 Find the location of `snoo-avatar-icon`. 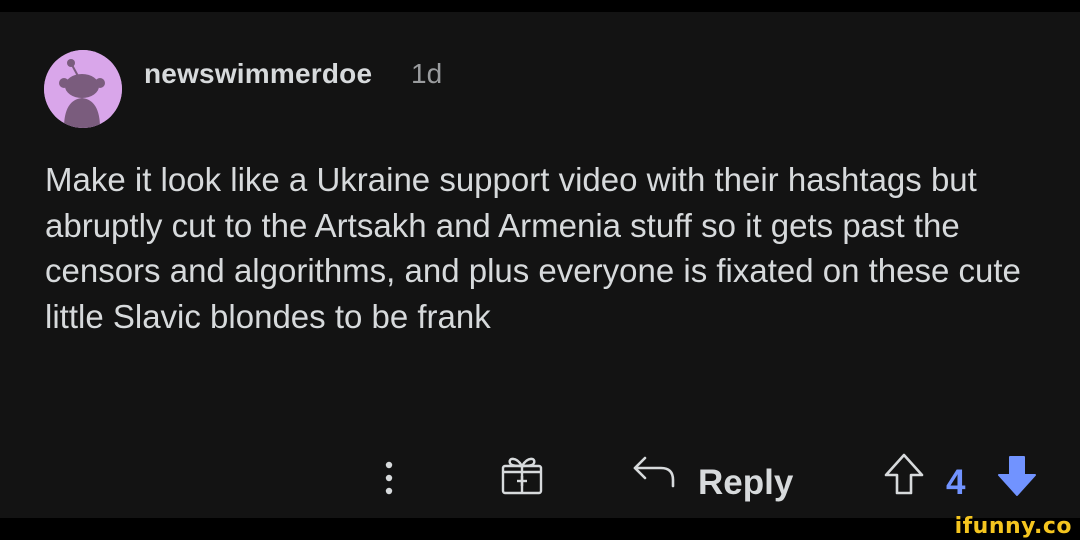

snoo-avatar-icon is located at coordinates (83, 89).